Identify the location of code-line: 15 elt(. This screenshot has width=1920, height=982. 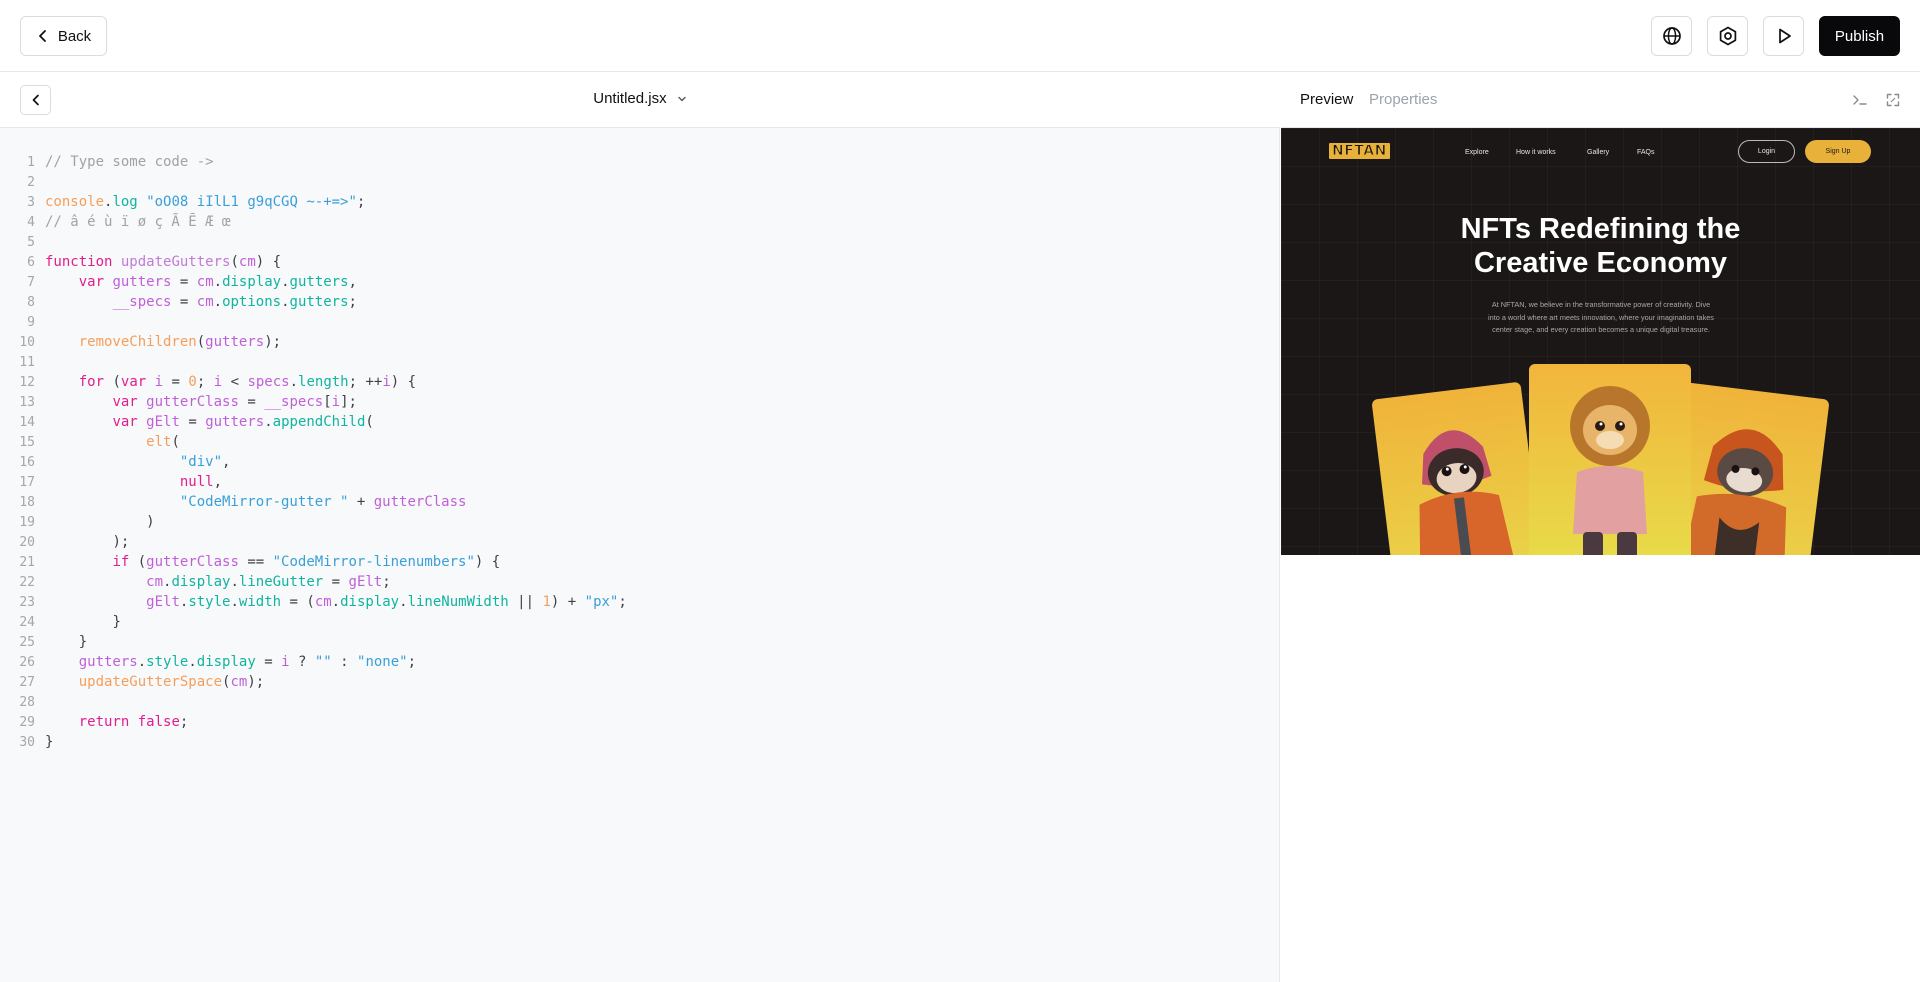
(640, 442).